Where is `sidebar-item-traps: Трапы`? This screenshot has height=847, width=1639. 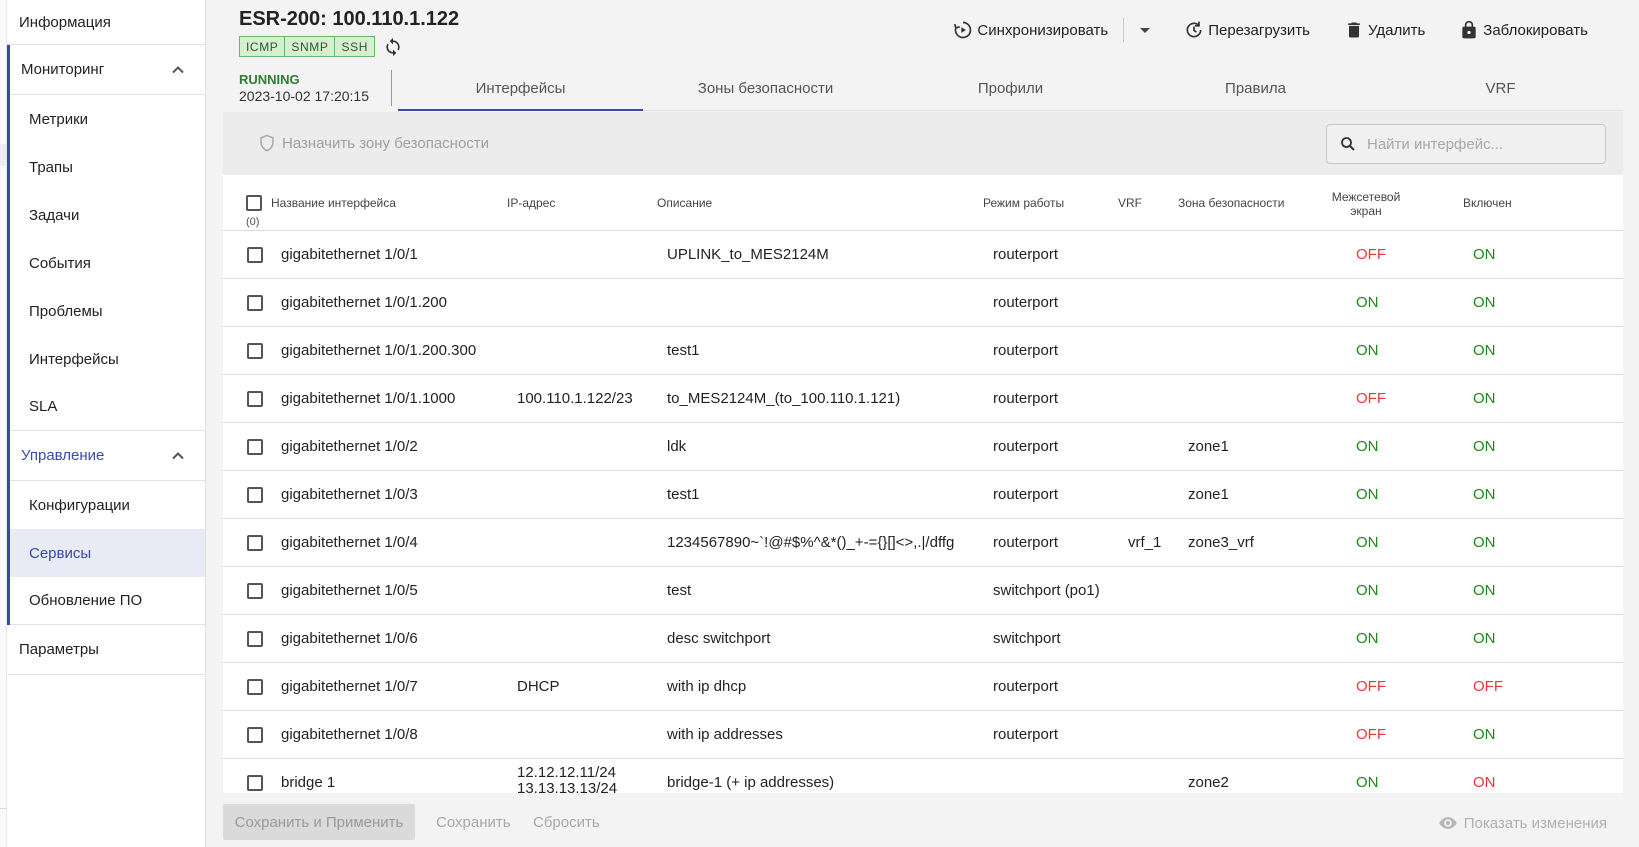
sidebar-item-traps: Трапы is located at coordinates (107, 167).